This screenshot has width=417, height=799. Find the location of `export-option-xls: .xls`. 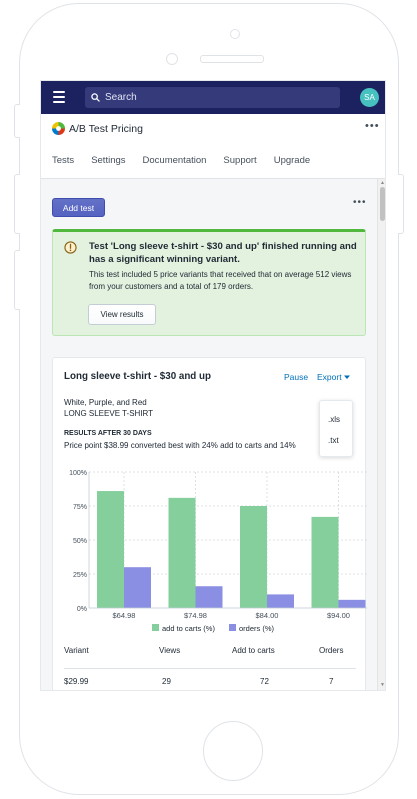

export-option-xls: .xls is located at coordinates (334, 419).